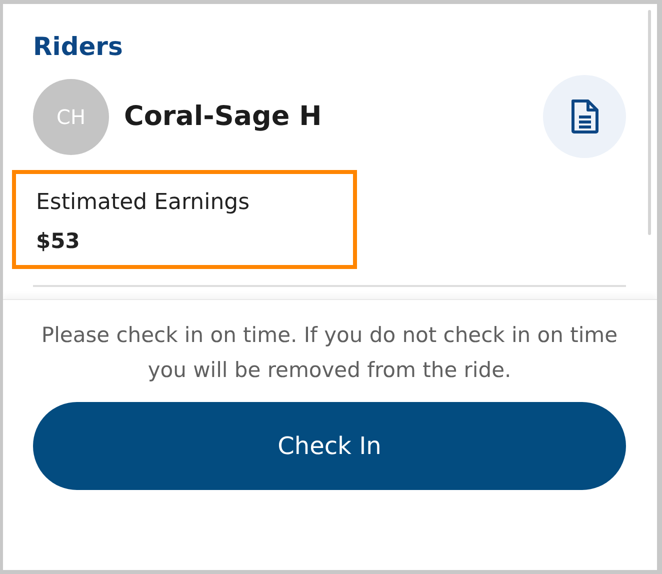 This screenshot has width=662, height=574. Describe the element at coordinates (78, 46) in the screenshot. I see `section-title: Riders` at that location.